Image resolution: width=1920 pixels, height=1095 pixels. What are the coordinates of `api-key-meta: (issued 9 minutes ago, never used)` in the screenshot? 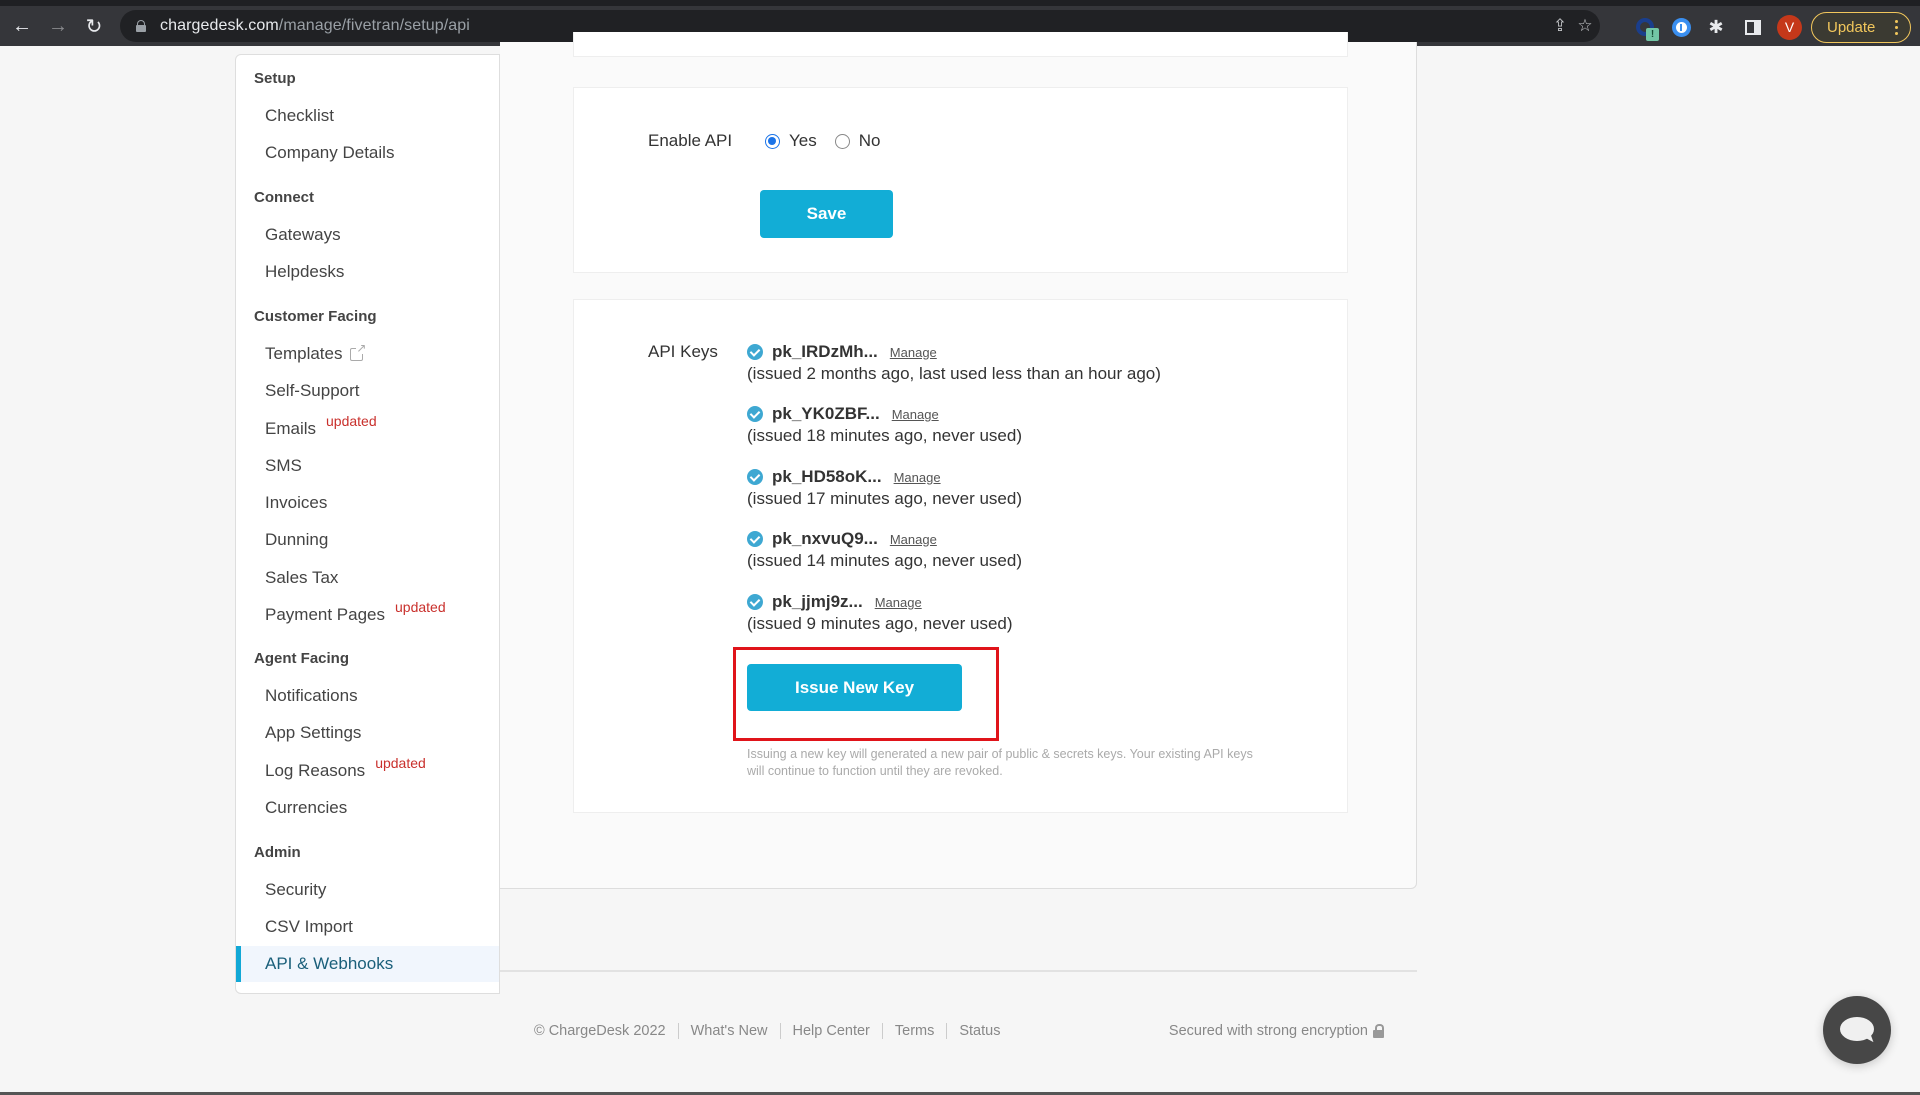 It's located at (880, 623).